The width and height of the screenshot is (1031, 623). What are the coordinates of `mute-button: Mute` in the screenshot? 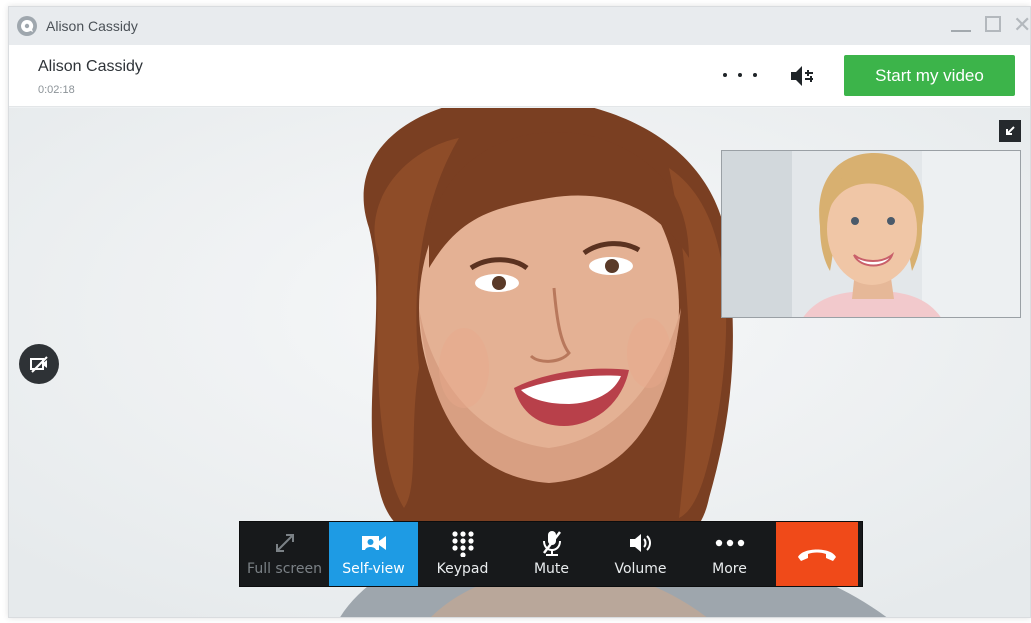 It's located at (551, 554).